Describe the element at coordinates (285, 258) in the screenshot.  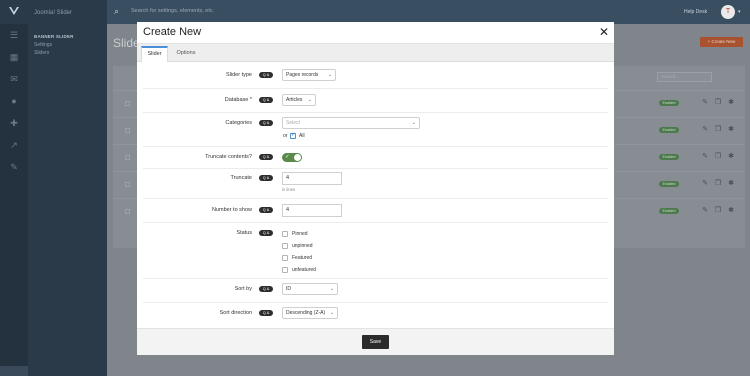
I see `status-featured-checkbox` at that location.